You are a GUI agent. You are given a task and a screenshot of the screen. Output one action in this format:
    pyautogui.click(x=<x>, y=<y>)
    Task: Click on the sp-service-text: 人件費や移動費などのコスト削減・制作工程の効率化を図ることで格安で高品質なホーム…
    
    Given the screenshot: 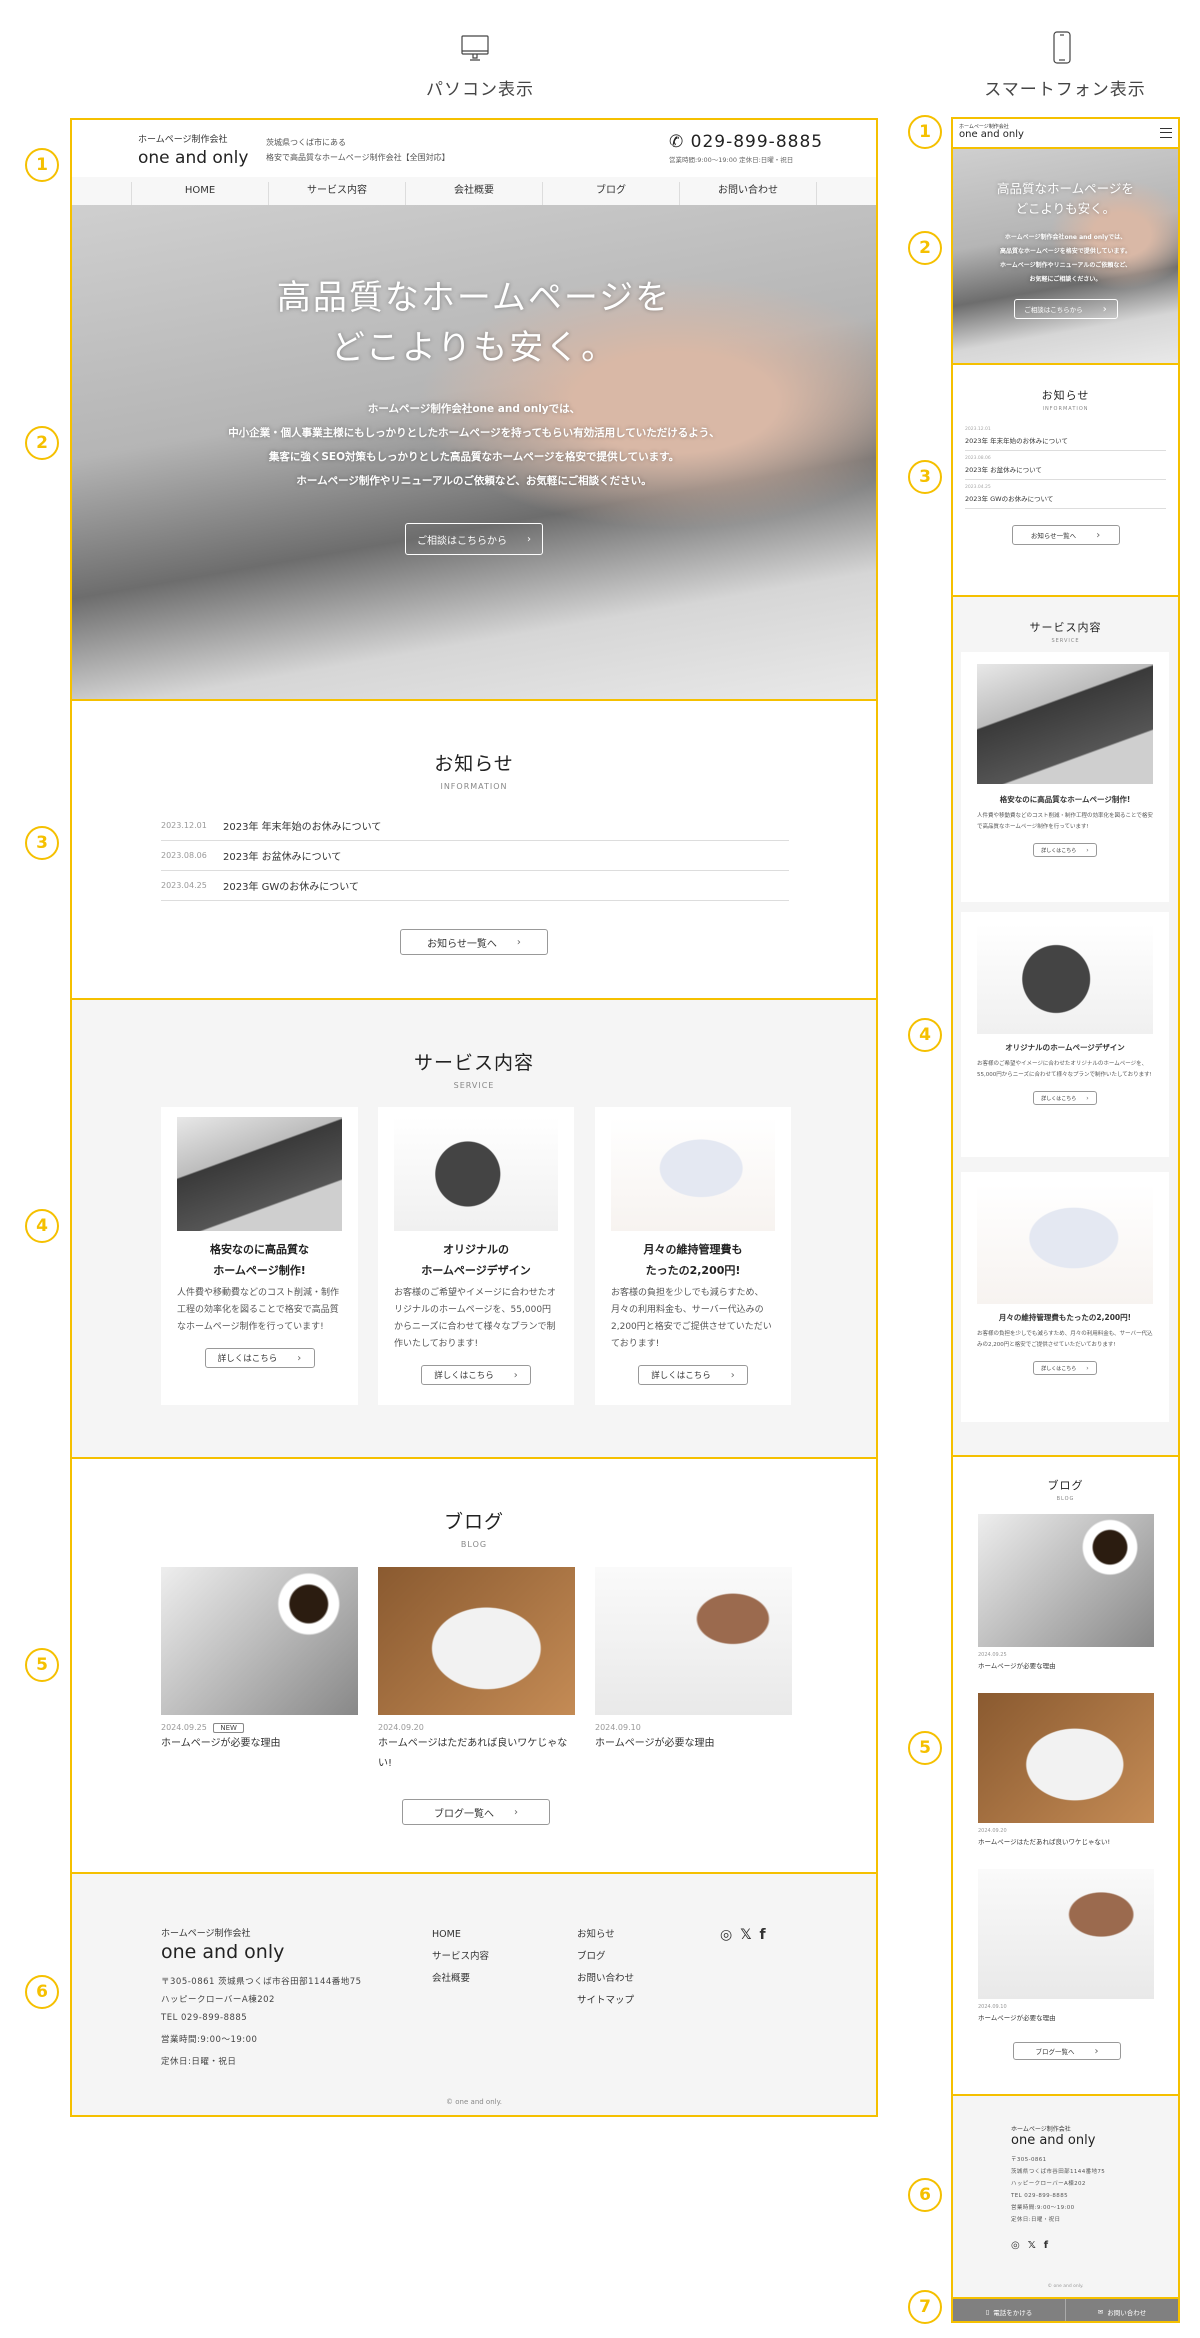 What is the action you would take?
    pyautogui.click(x=1065, y=821)
    